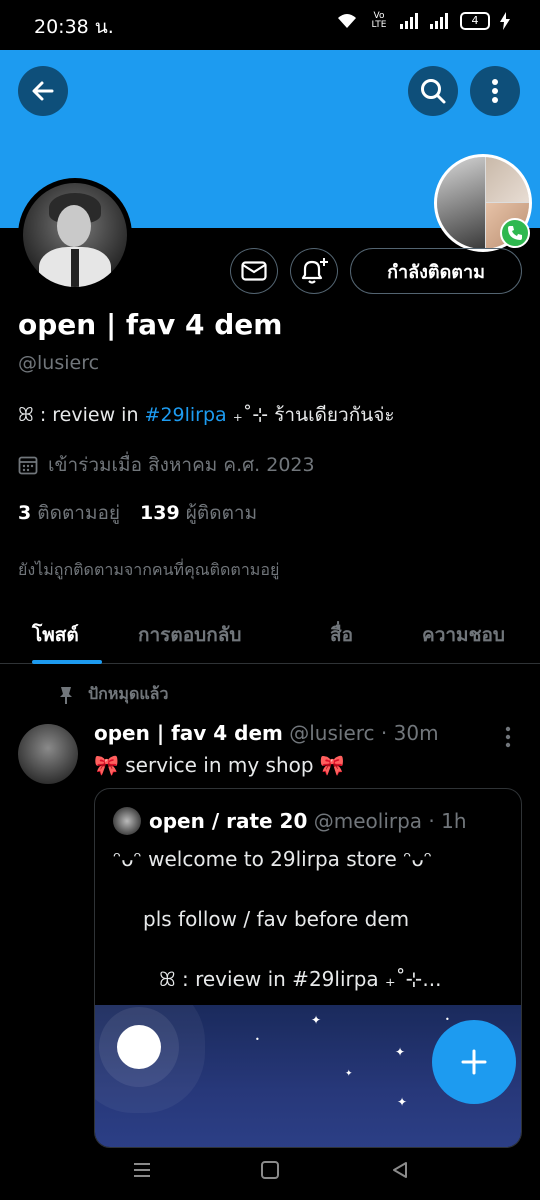  What do you see at coordinates (150, 324) in the screenshot?
I see `profile-display-name: open | fav 4 dem` at bounding box center [150, 324].